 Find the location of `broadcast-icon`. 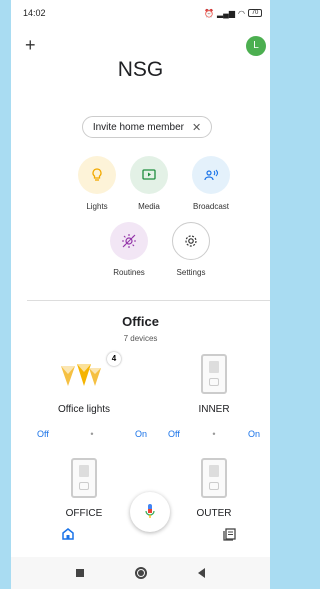

broadcast-icon is located at coordinates (211, 175).